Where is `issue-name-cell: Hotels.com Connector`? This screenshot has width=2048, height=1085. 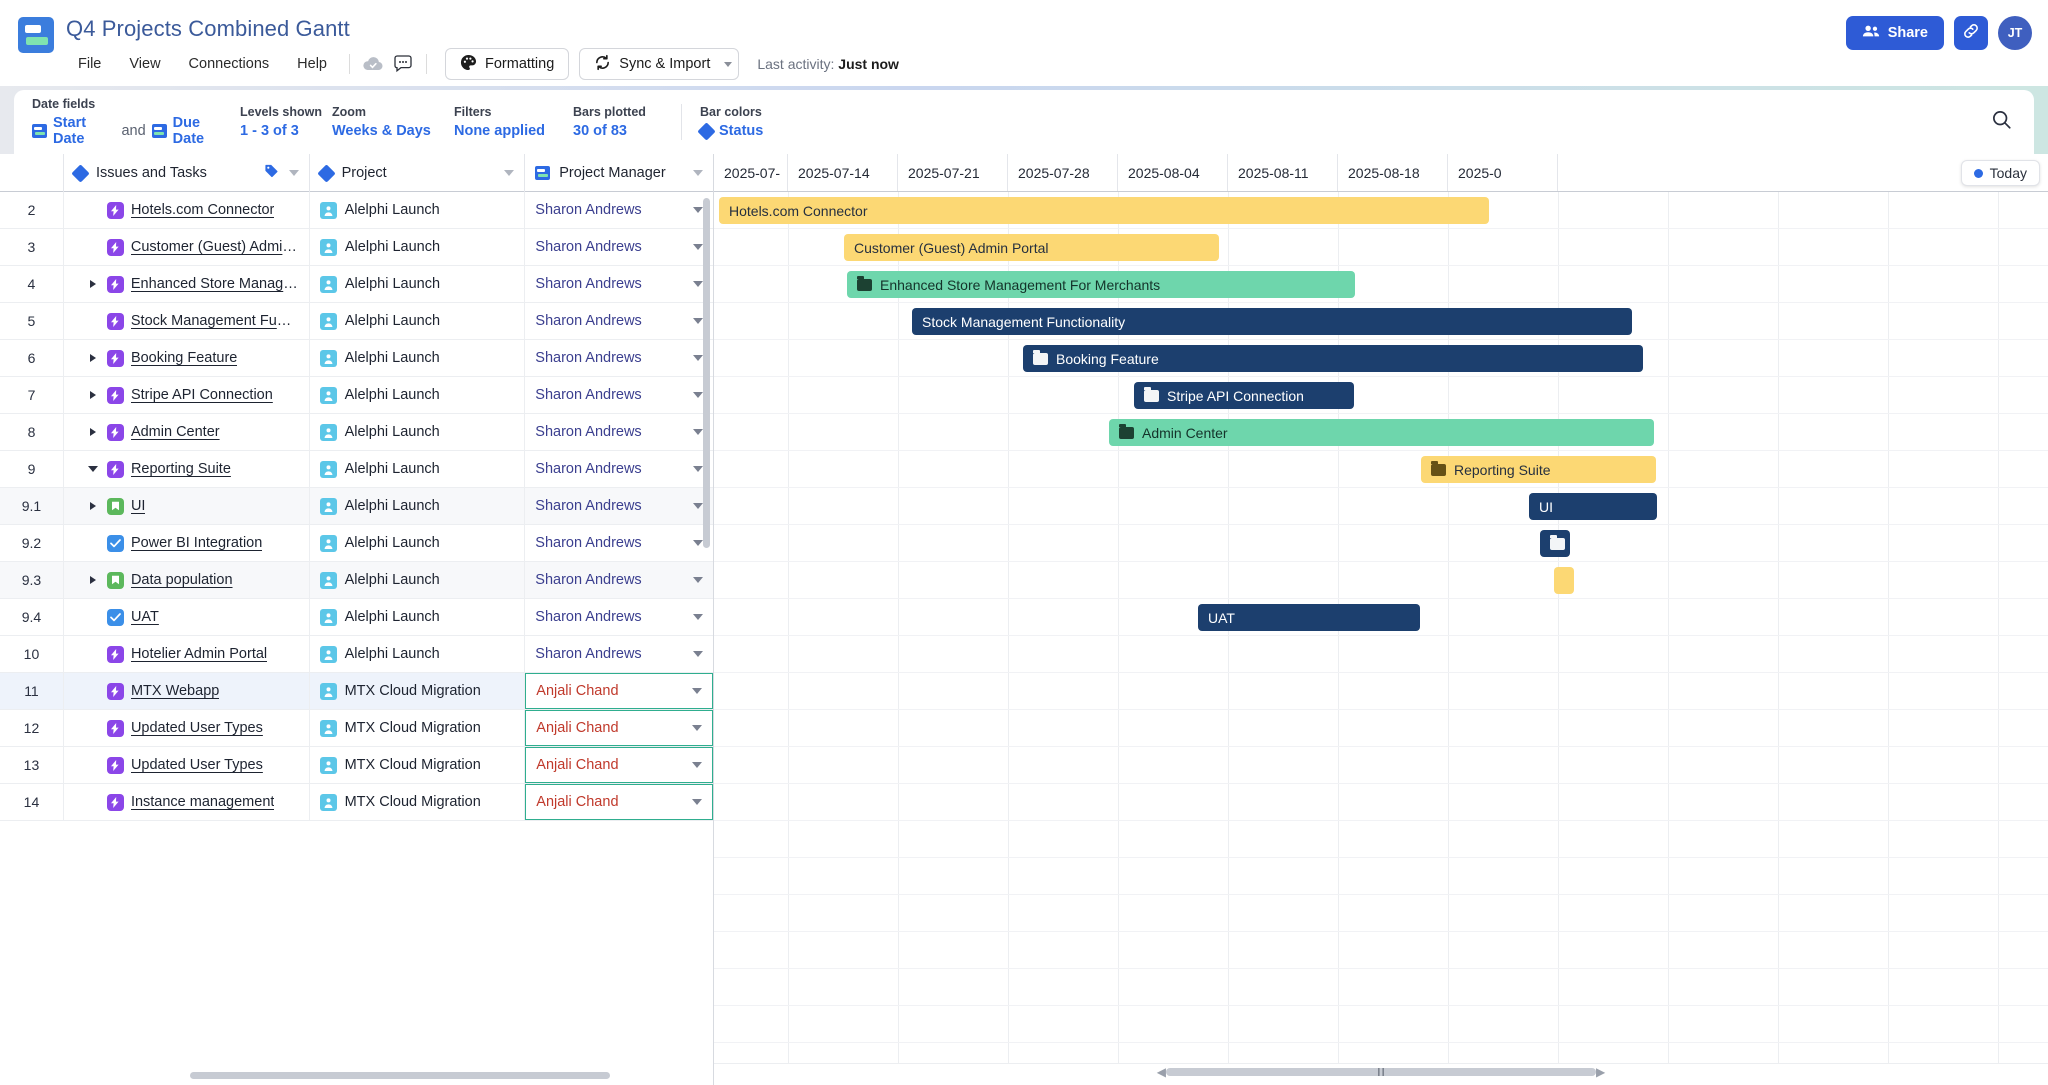 issue-name-cell: Hotels.com Connector is located at coordinates (187, 210).